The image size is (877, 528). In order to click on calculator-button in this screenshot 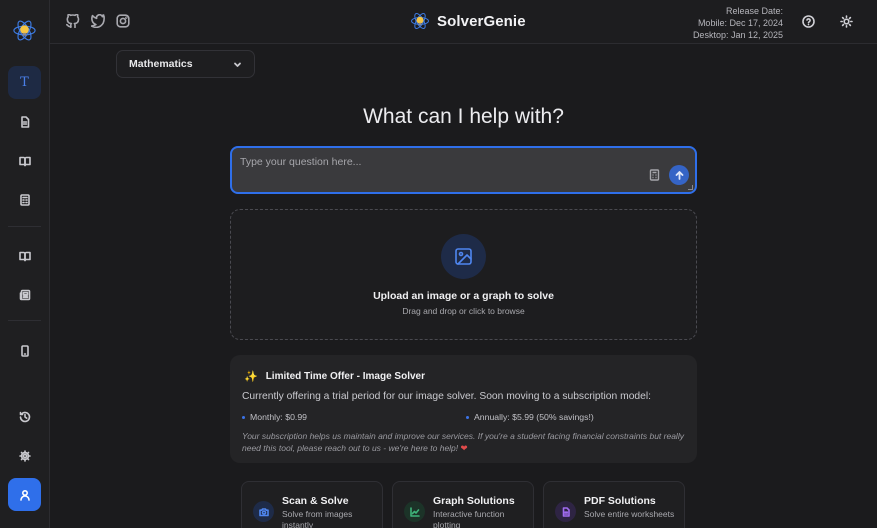, I will do `click(654, 174)`.